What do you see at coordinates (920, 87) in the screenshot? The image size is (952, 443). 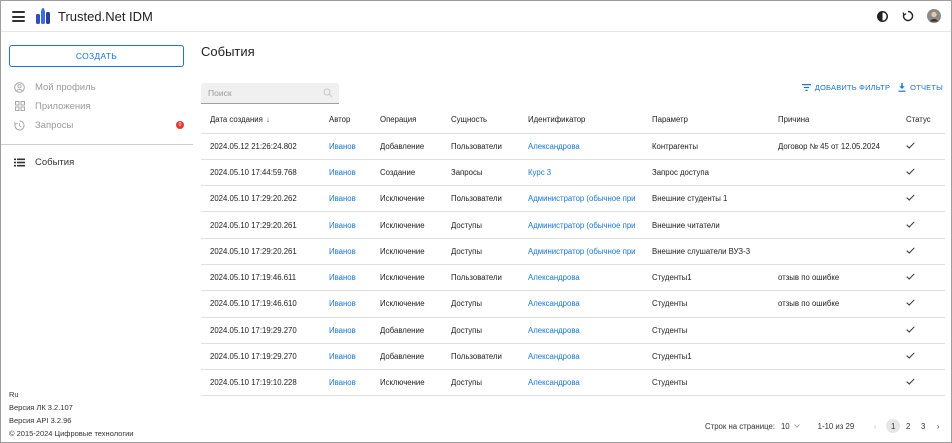 I see `reports-button: ОТЧЕТЫ` at bounding box center [920, 87].